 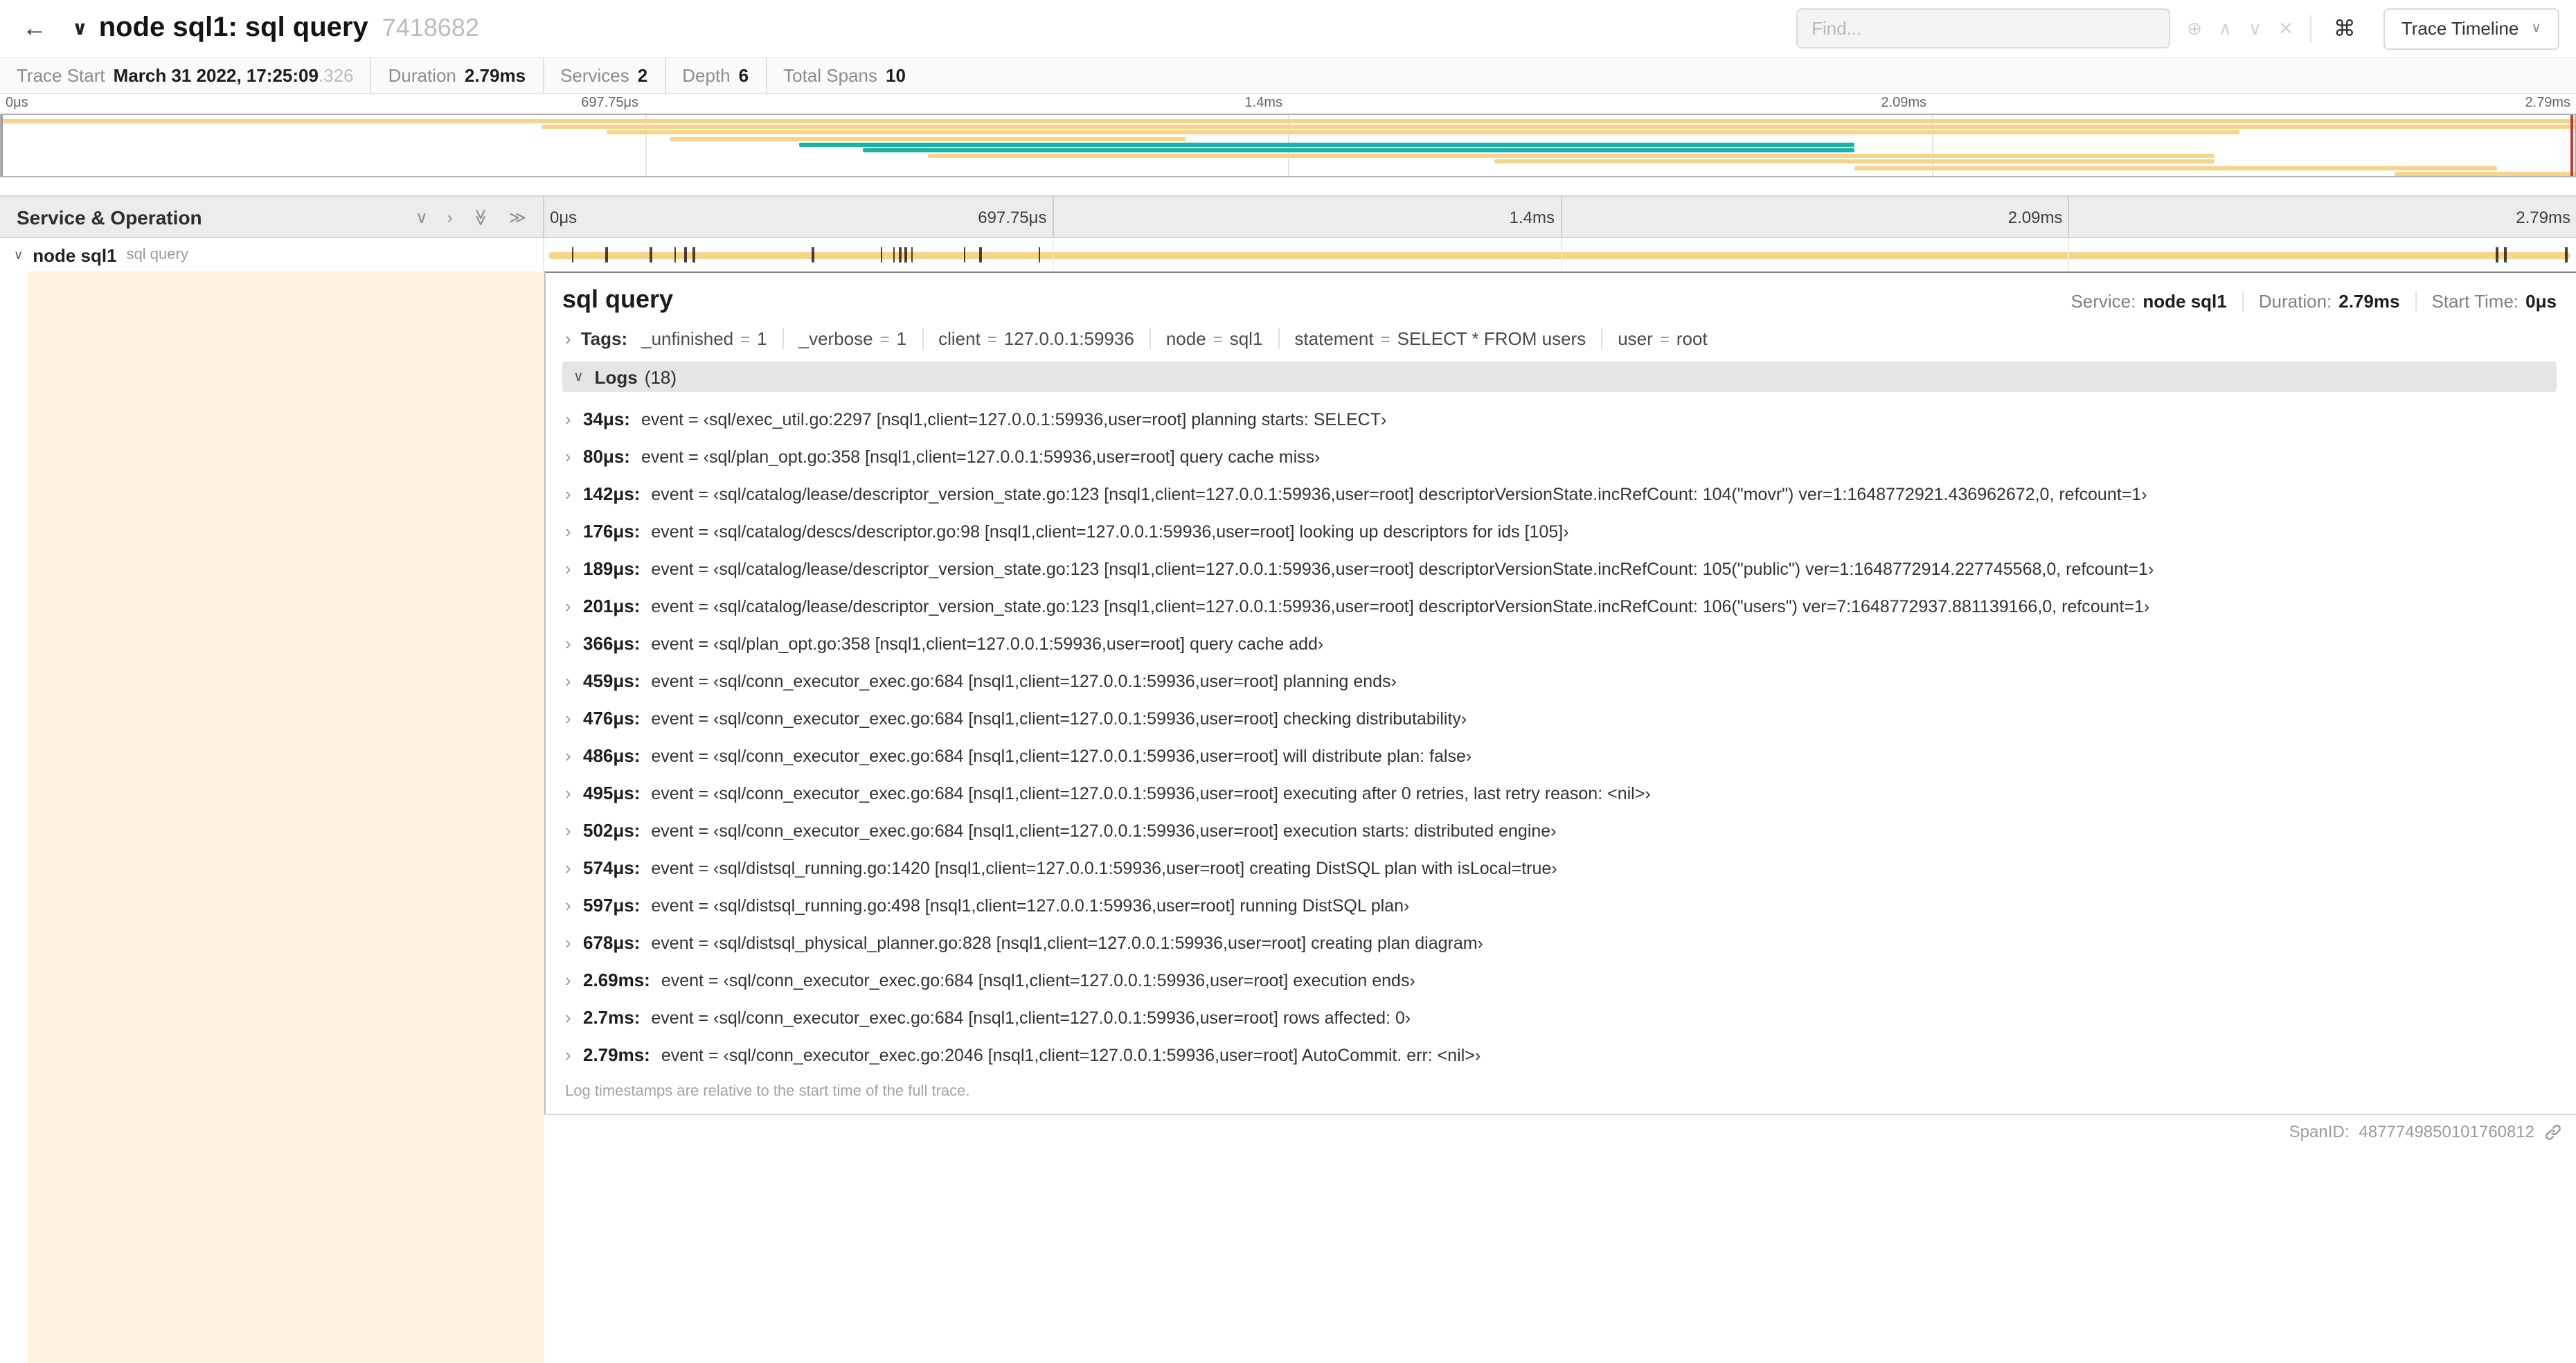 What do you see at coordinates (1560, 377) in the screenshot?
I see `logs-section-header: ∨ Logs (18)` at bounding box center [1560, 377].